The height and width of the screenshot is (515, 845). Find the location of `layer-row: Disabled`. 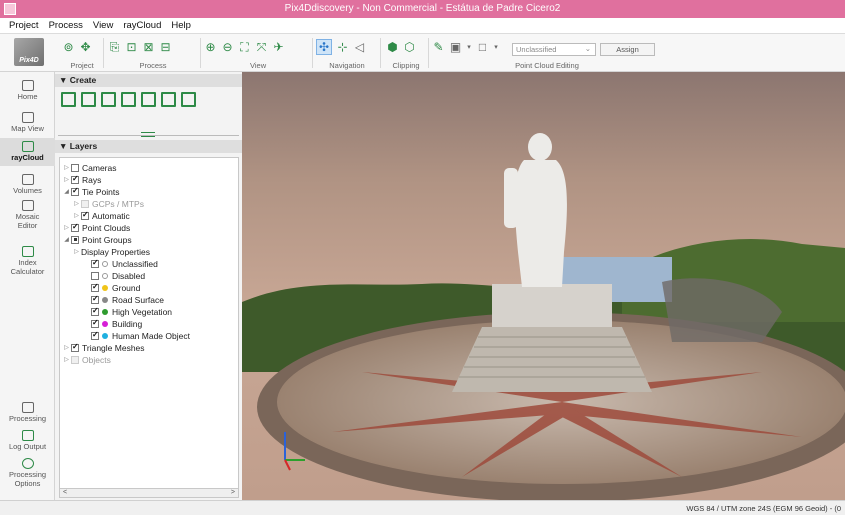

layer-row: Disabled is located at coordinates (113, 275).